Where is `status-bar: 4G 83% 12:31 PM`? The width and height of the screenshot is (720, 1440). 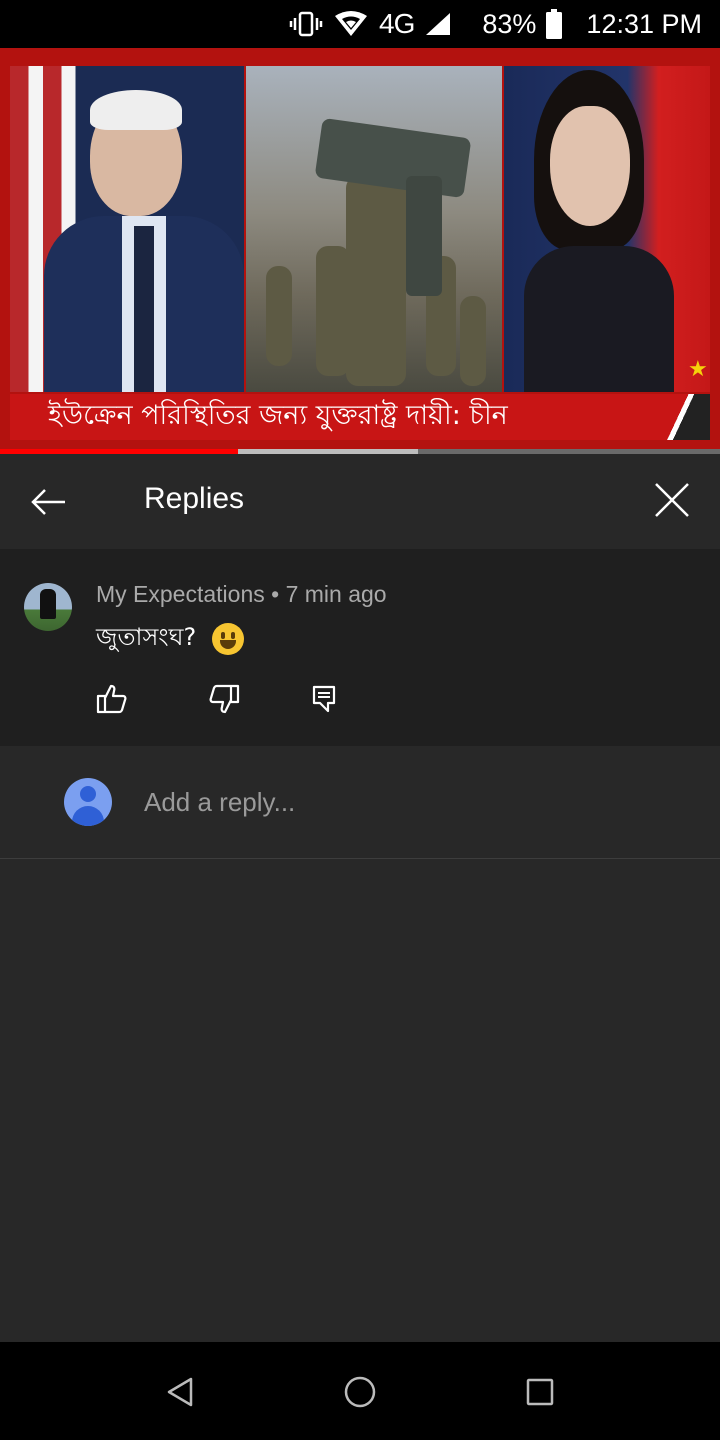
status-bar: 4G 83% 12:31 PM is located at coordinates (360, 24).